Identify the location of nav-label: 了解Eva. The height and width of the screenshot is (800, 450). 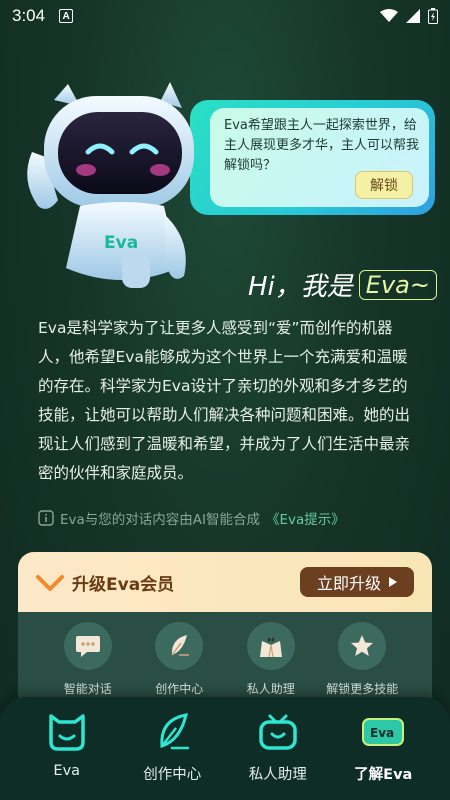
(383, 775).